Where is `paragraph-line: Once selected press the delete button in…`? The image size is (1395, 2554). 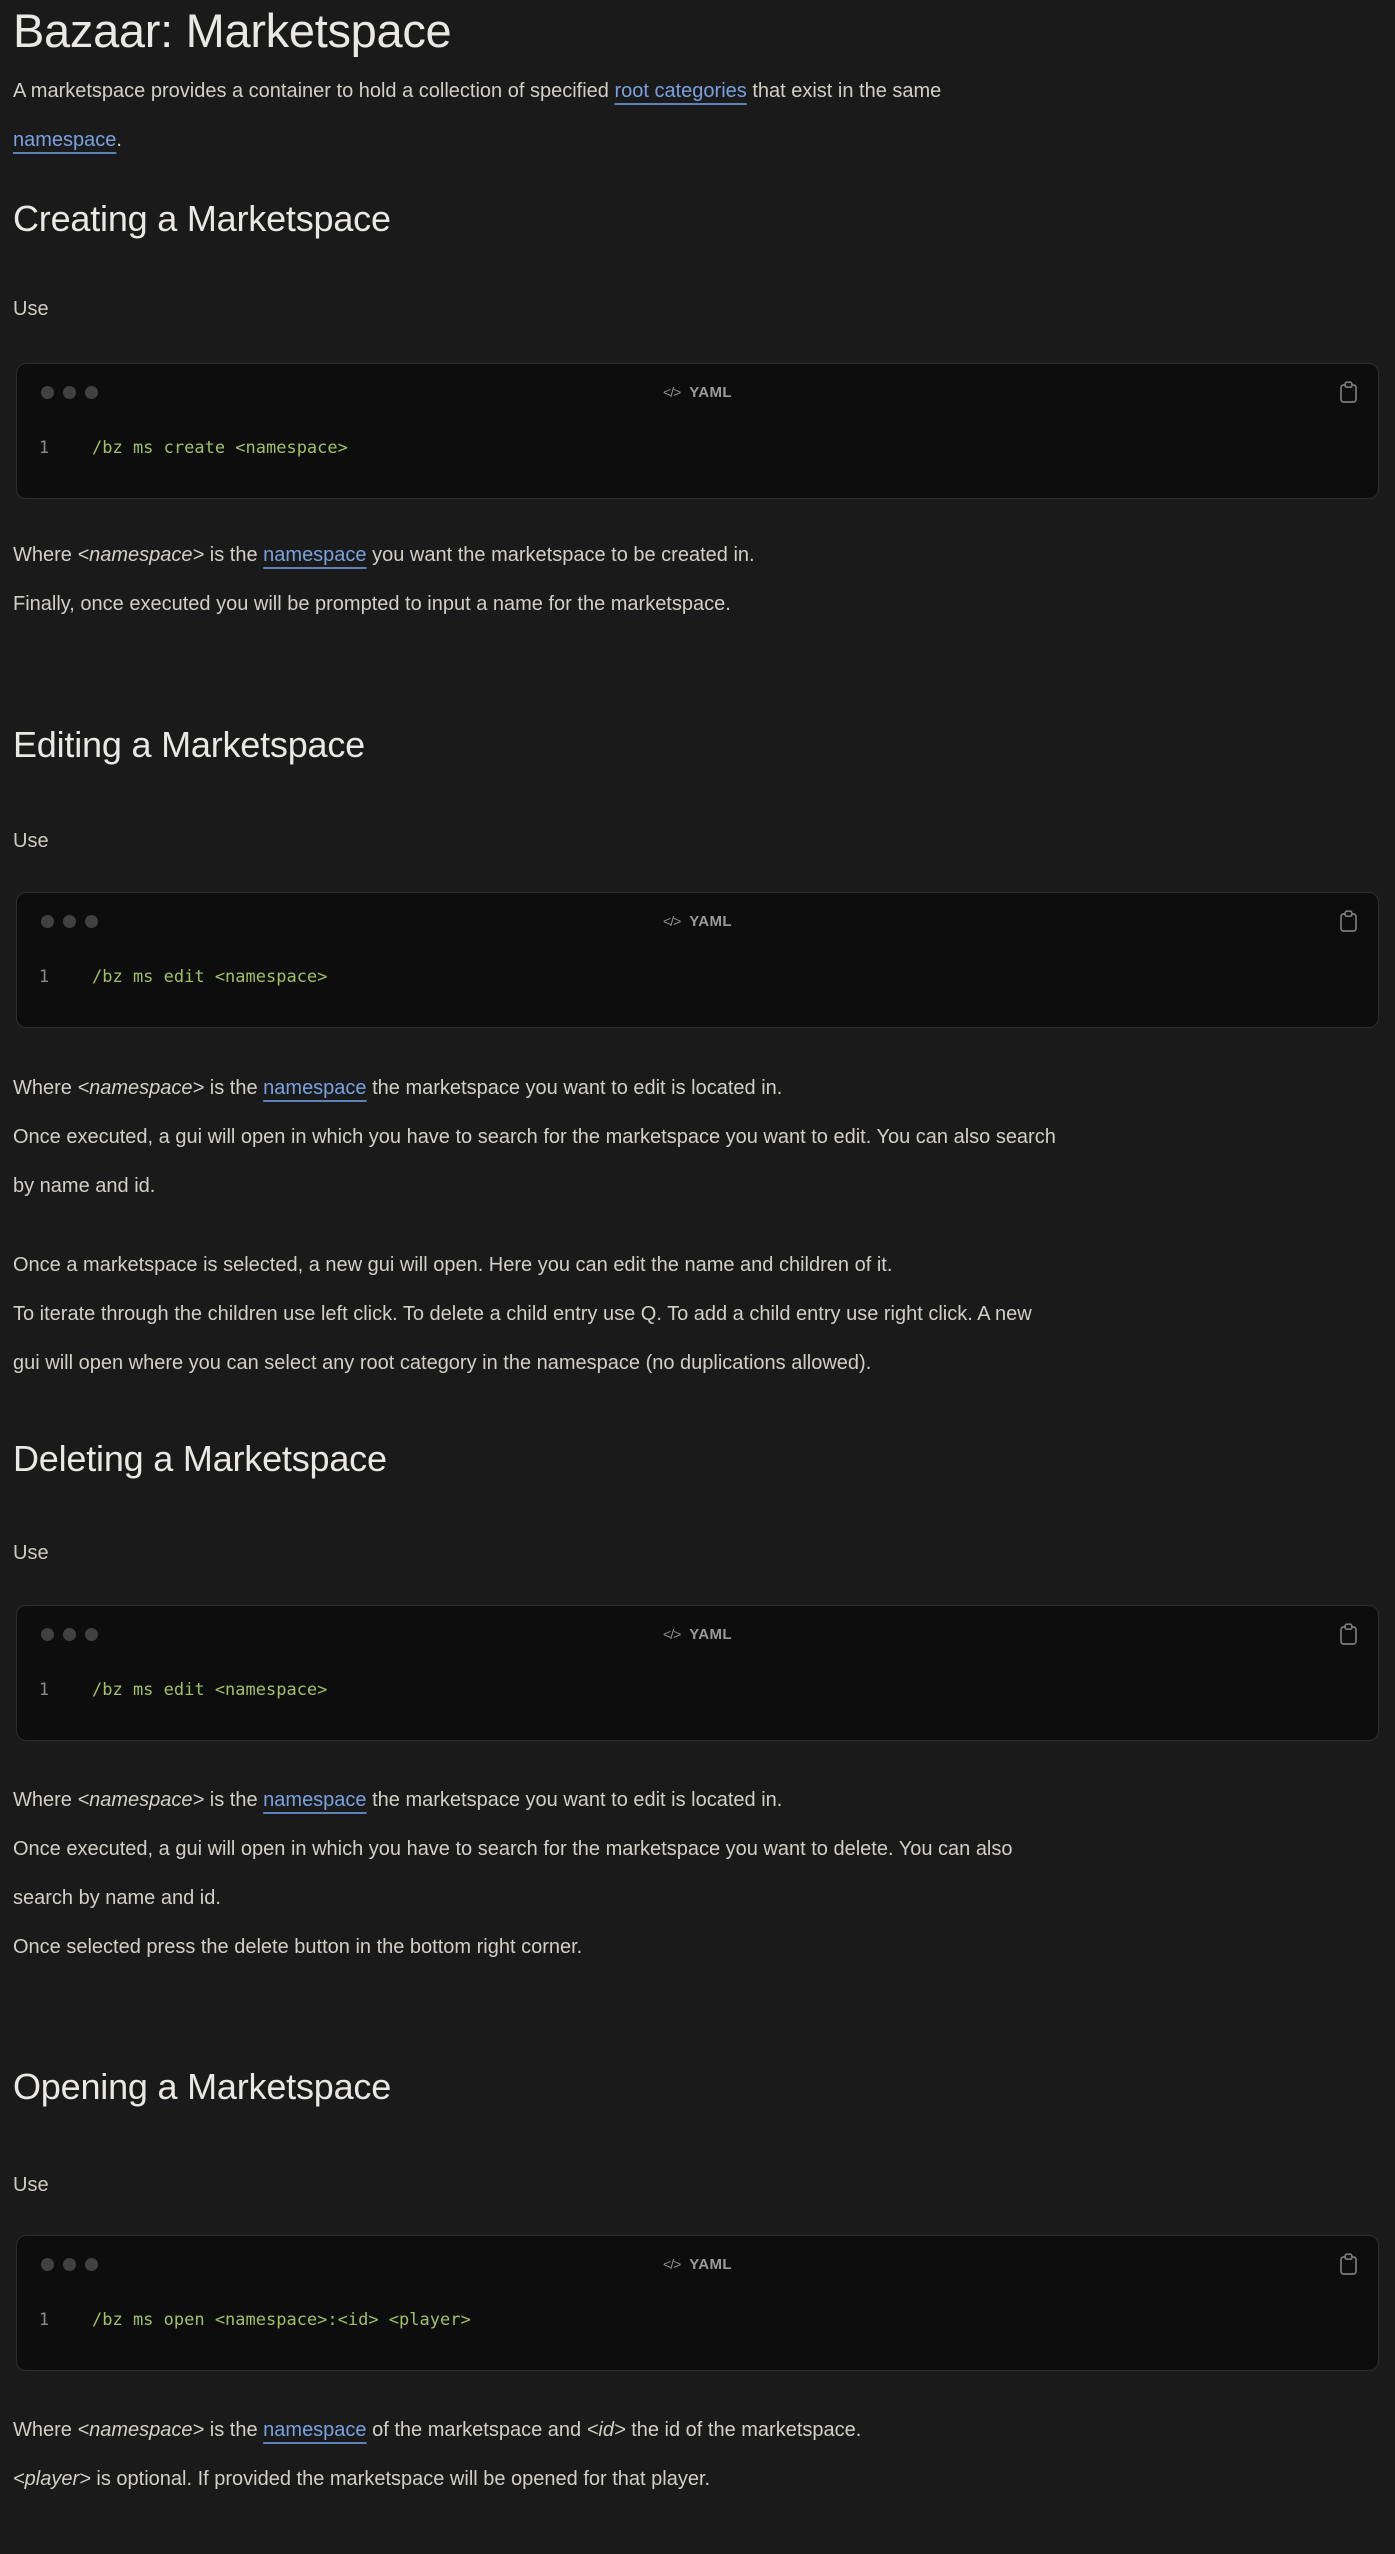 paragraph-line: Once selected press the delete button in… is located at coordinates (298, 1947).